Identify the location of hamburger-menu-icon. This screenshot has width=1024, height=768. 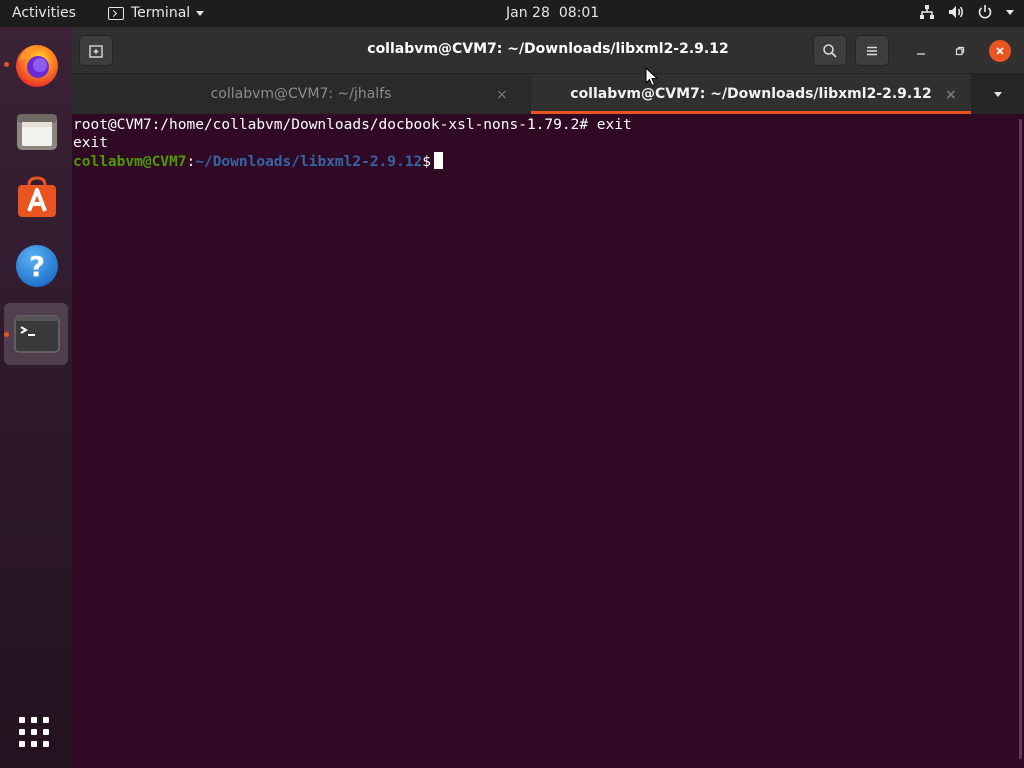
(872, 50).